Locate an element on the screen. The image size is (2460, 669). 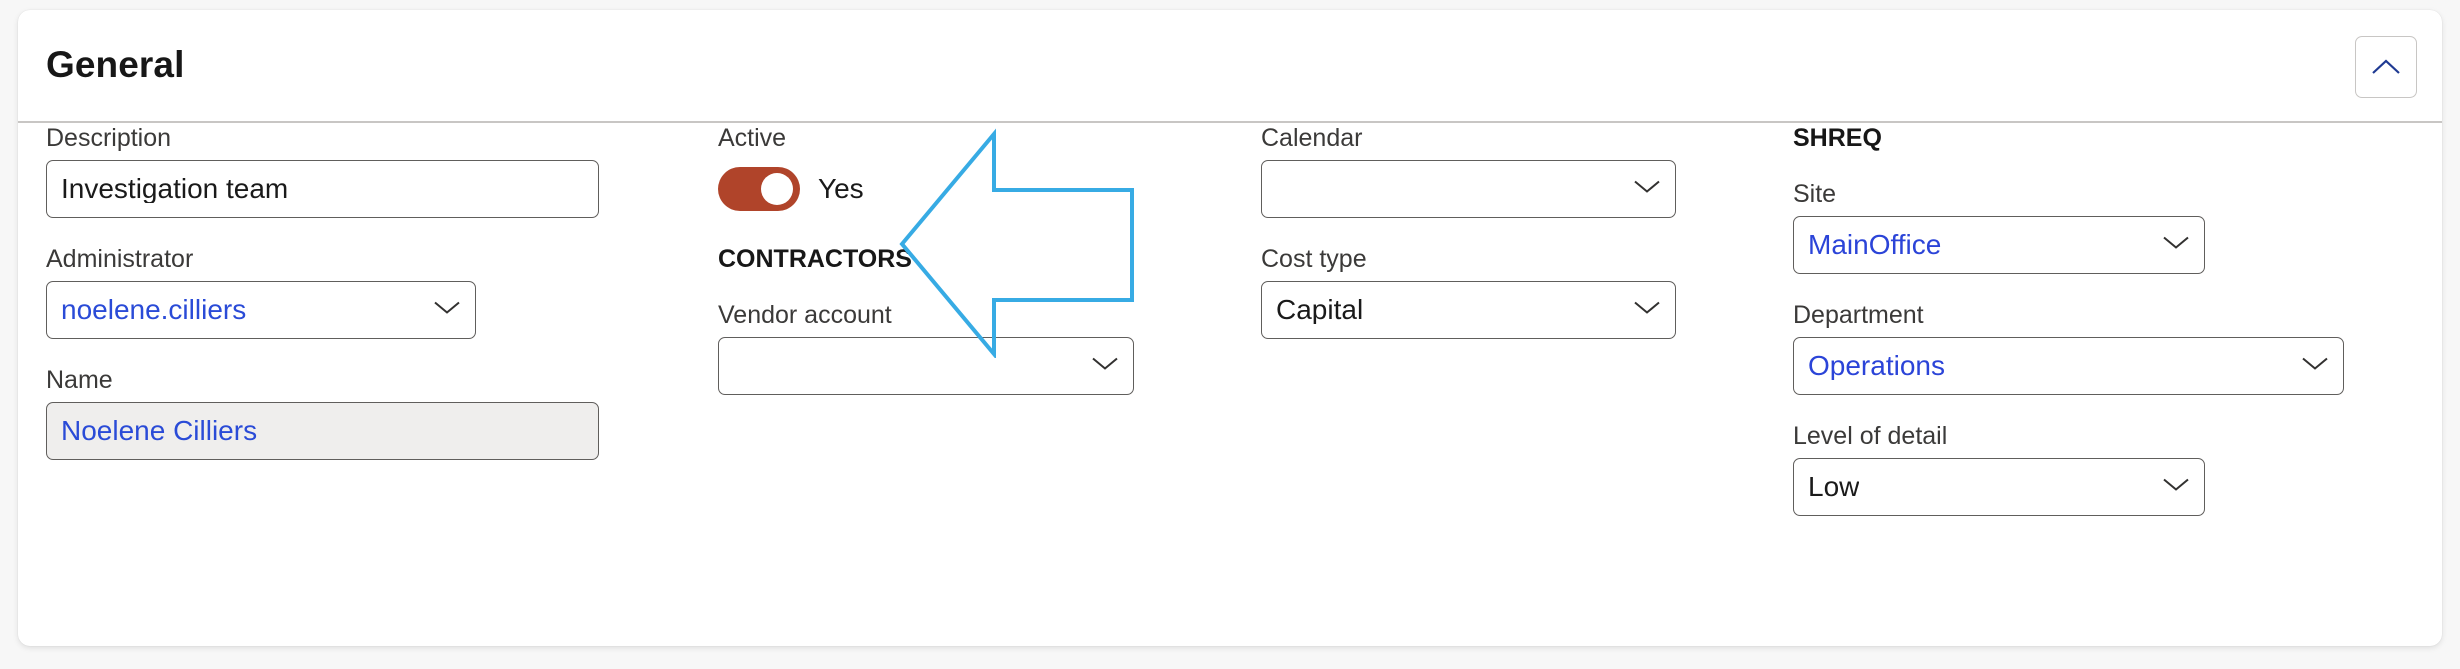
cost-type-label: Cost type is located at coordinates (1314, 259).